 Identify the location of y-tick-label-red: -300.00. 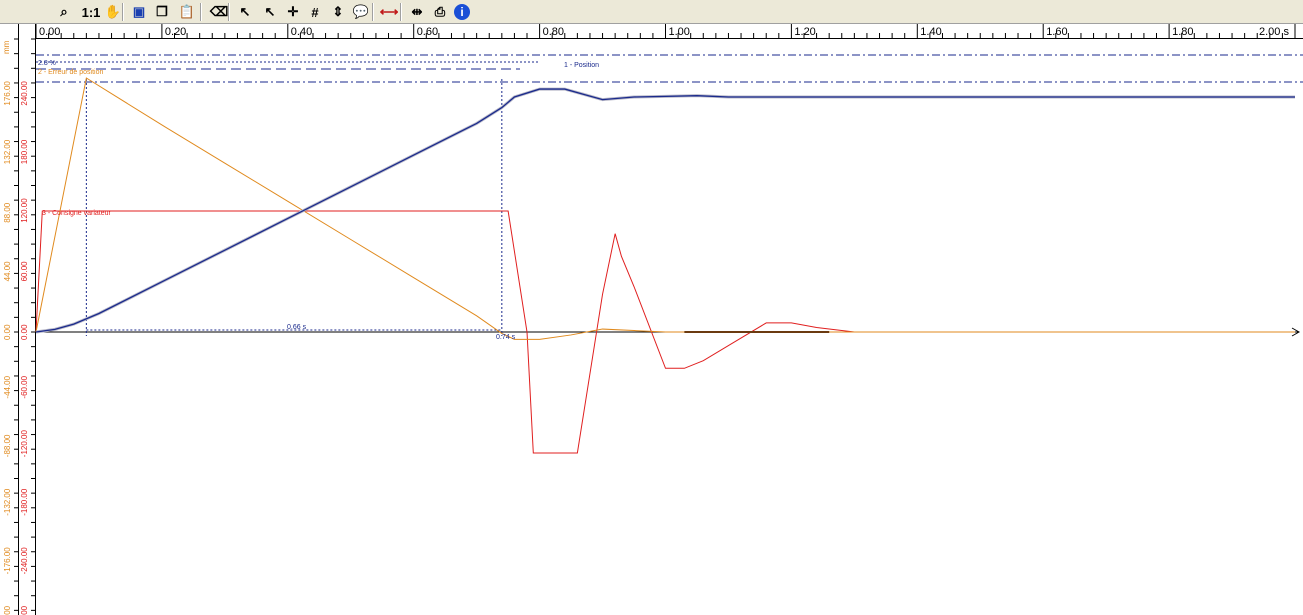
(24, 610).